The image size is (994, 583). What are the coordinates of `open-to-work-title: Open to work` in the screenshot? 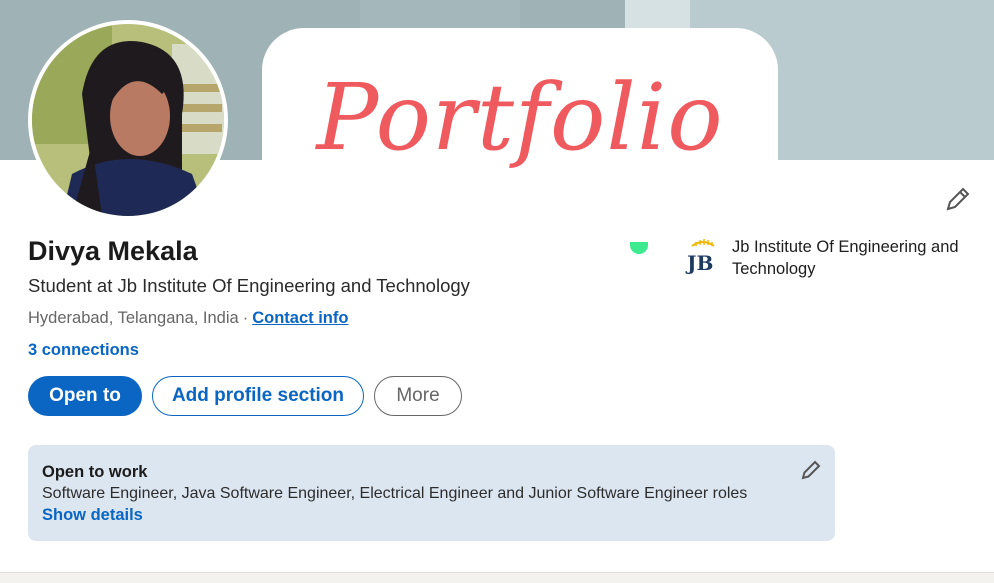 It's located at (95, 472).